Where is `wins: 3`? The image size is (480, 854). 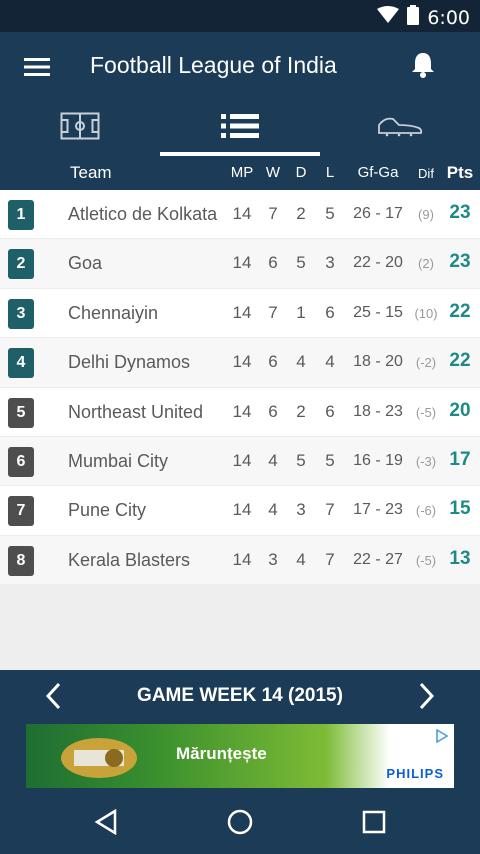 wins: 3 is located at coordinates (273, 559).